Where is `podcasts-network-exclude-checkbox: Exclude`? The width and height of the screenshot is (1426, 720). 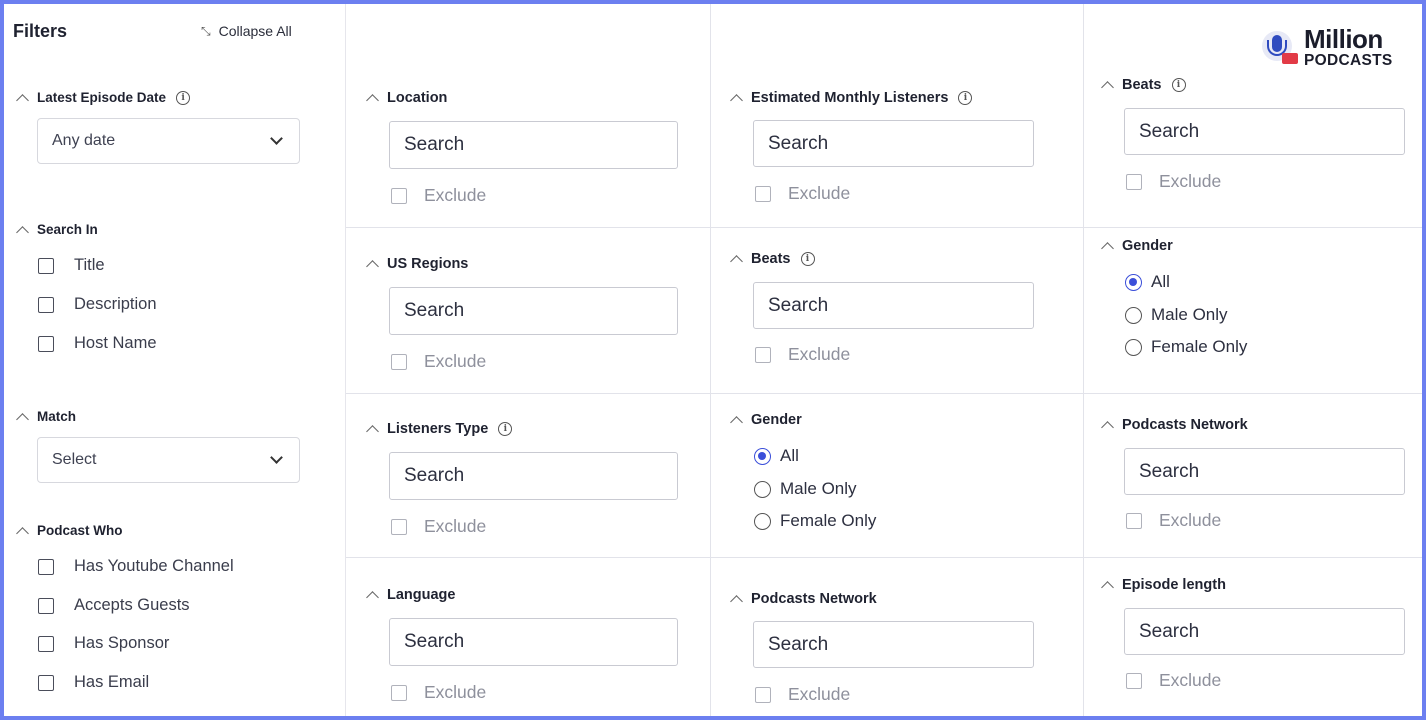 podcasts-network-exclude-checkbox: Exclude is located at coordinates (802, 694).